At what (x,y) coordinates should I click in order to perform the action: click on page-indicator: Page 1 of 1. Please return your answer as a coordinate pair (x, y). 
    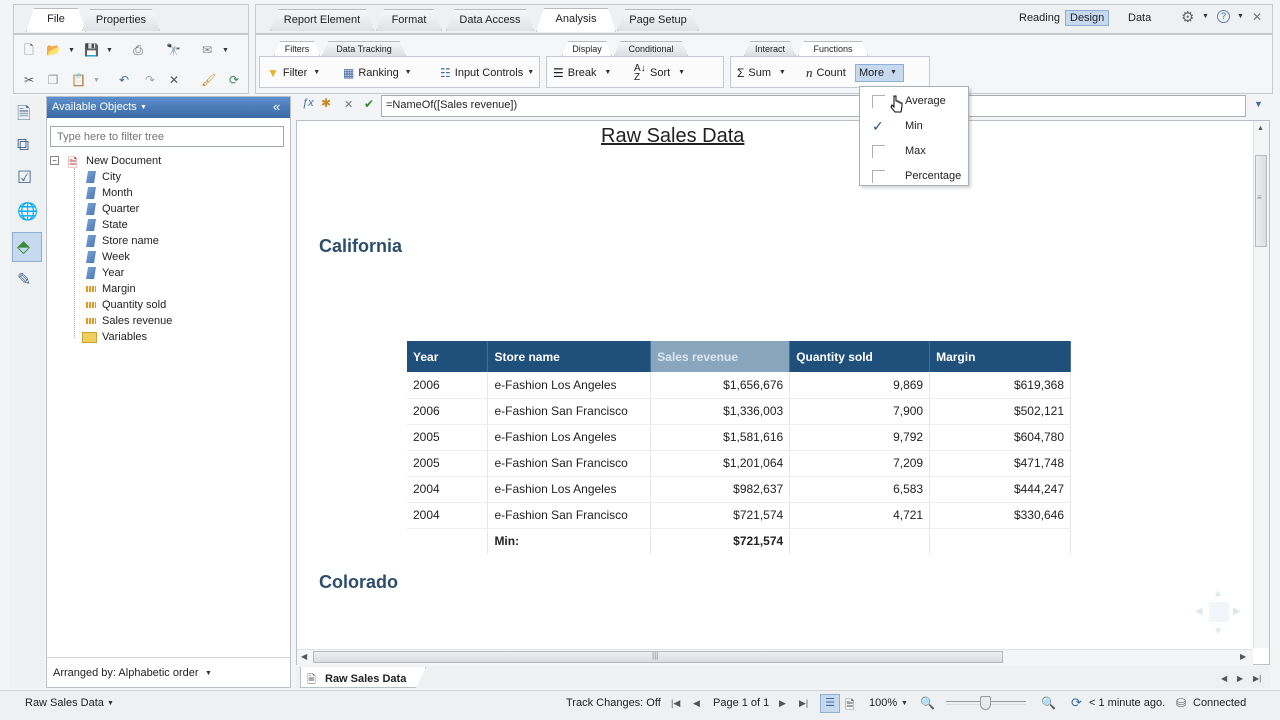
    Looking at the image, I should click on (741, 703).